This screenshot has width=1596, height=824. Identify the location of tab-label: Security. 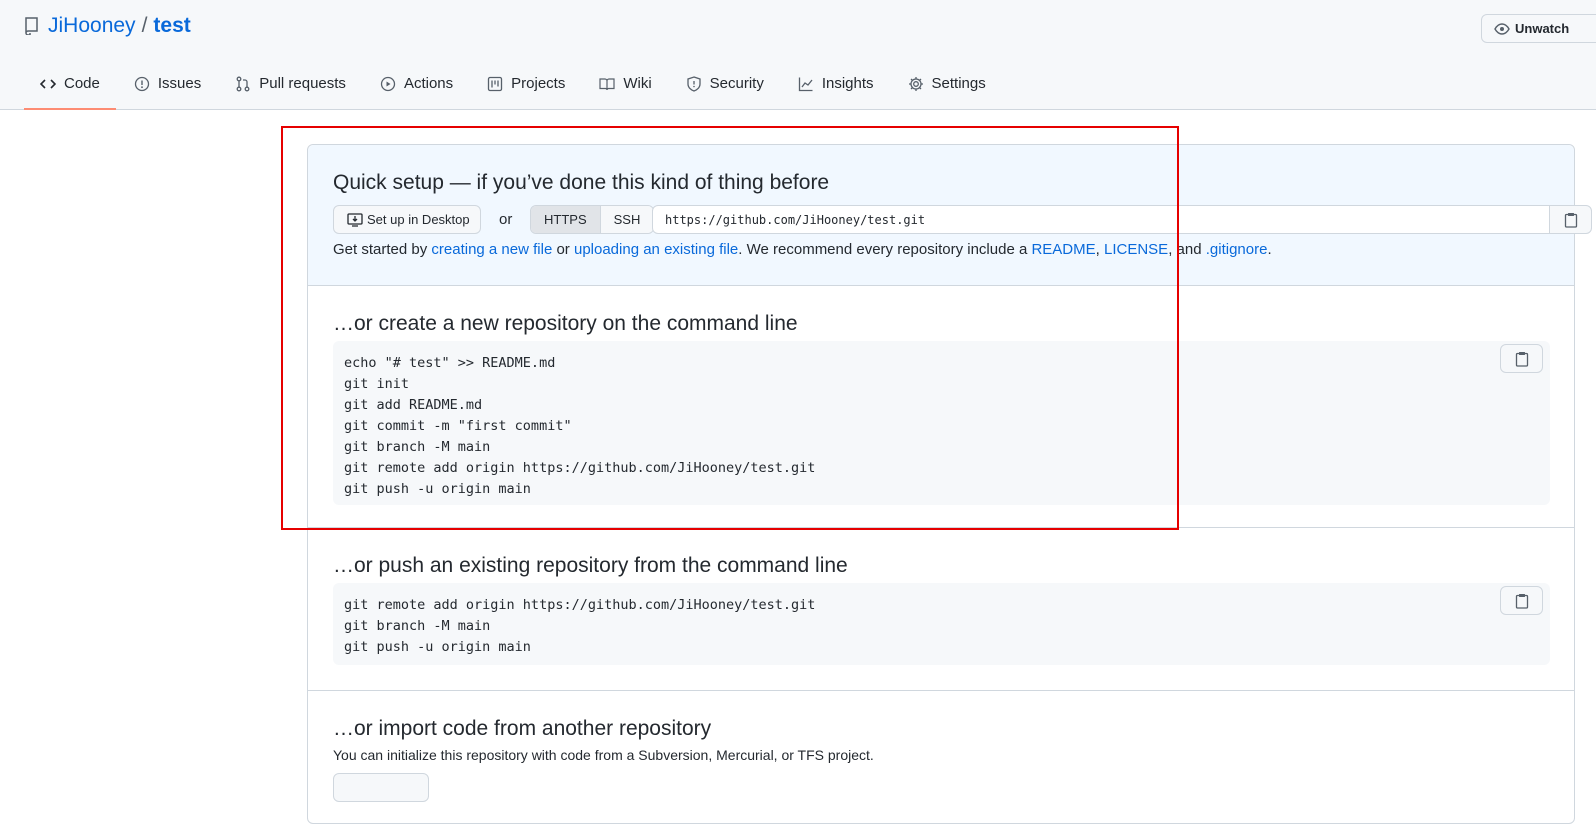
(736, 83).